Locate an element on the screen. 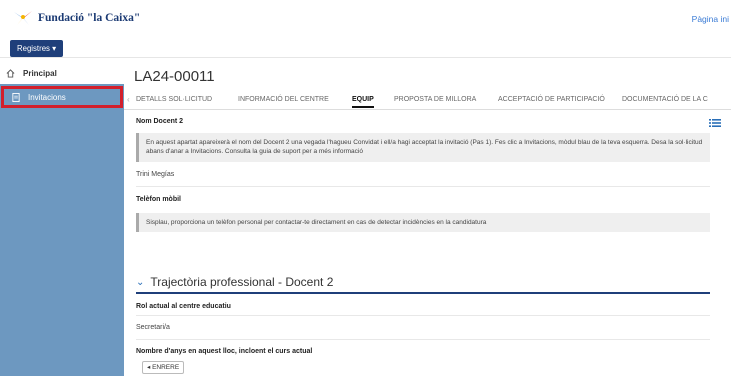 This screenshot has height=376, width=731. section-header-trajectoria: ⌄ Trajectòria professional - Docent 2 is located at coordinates (423, 283).